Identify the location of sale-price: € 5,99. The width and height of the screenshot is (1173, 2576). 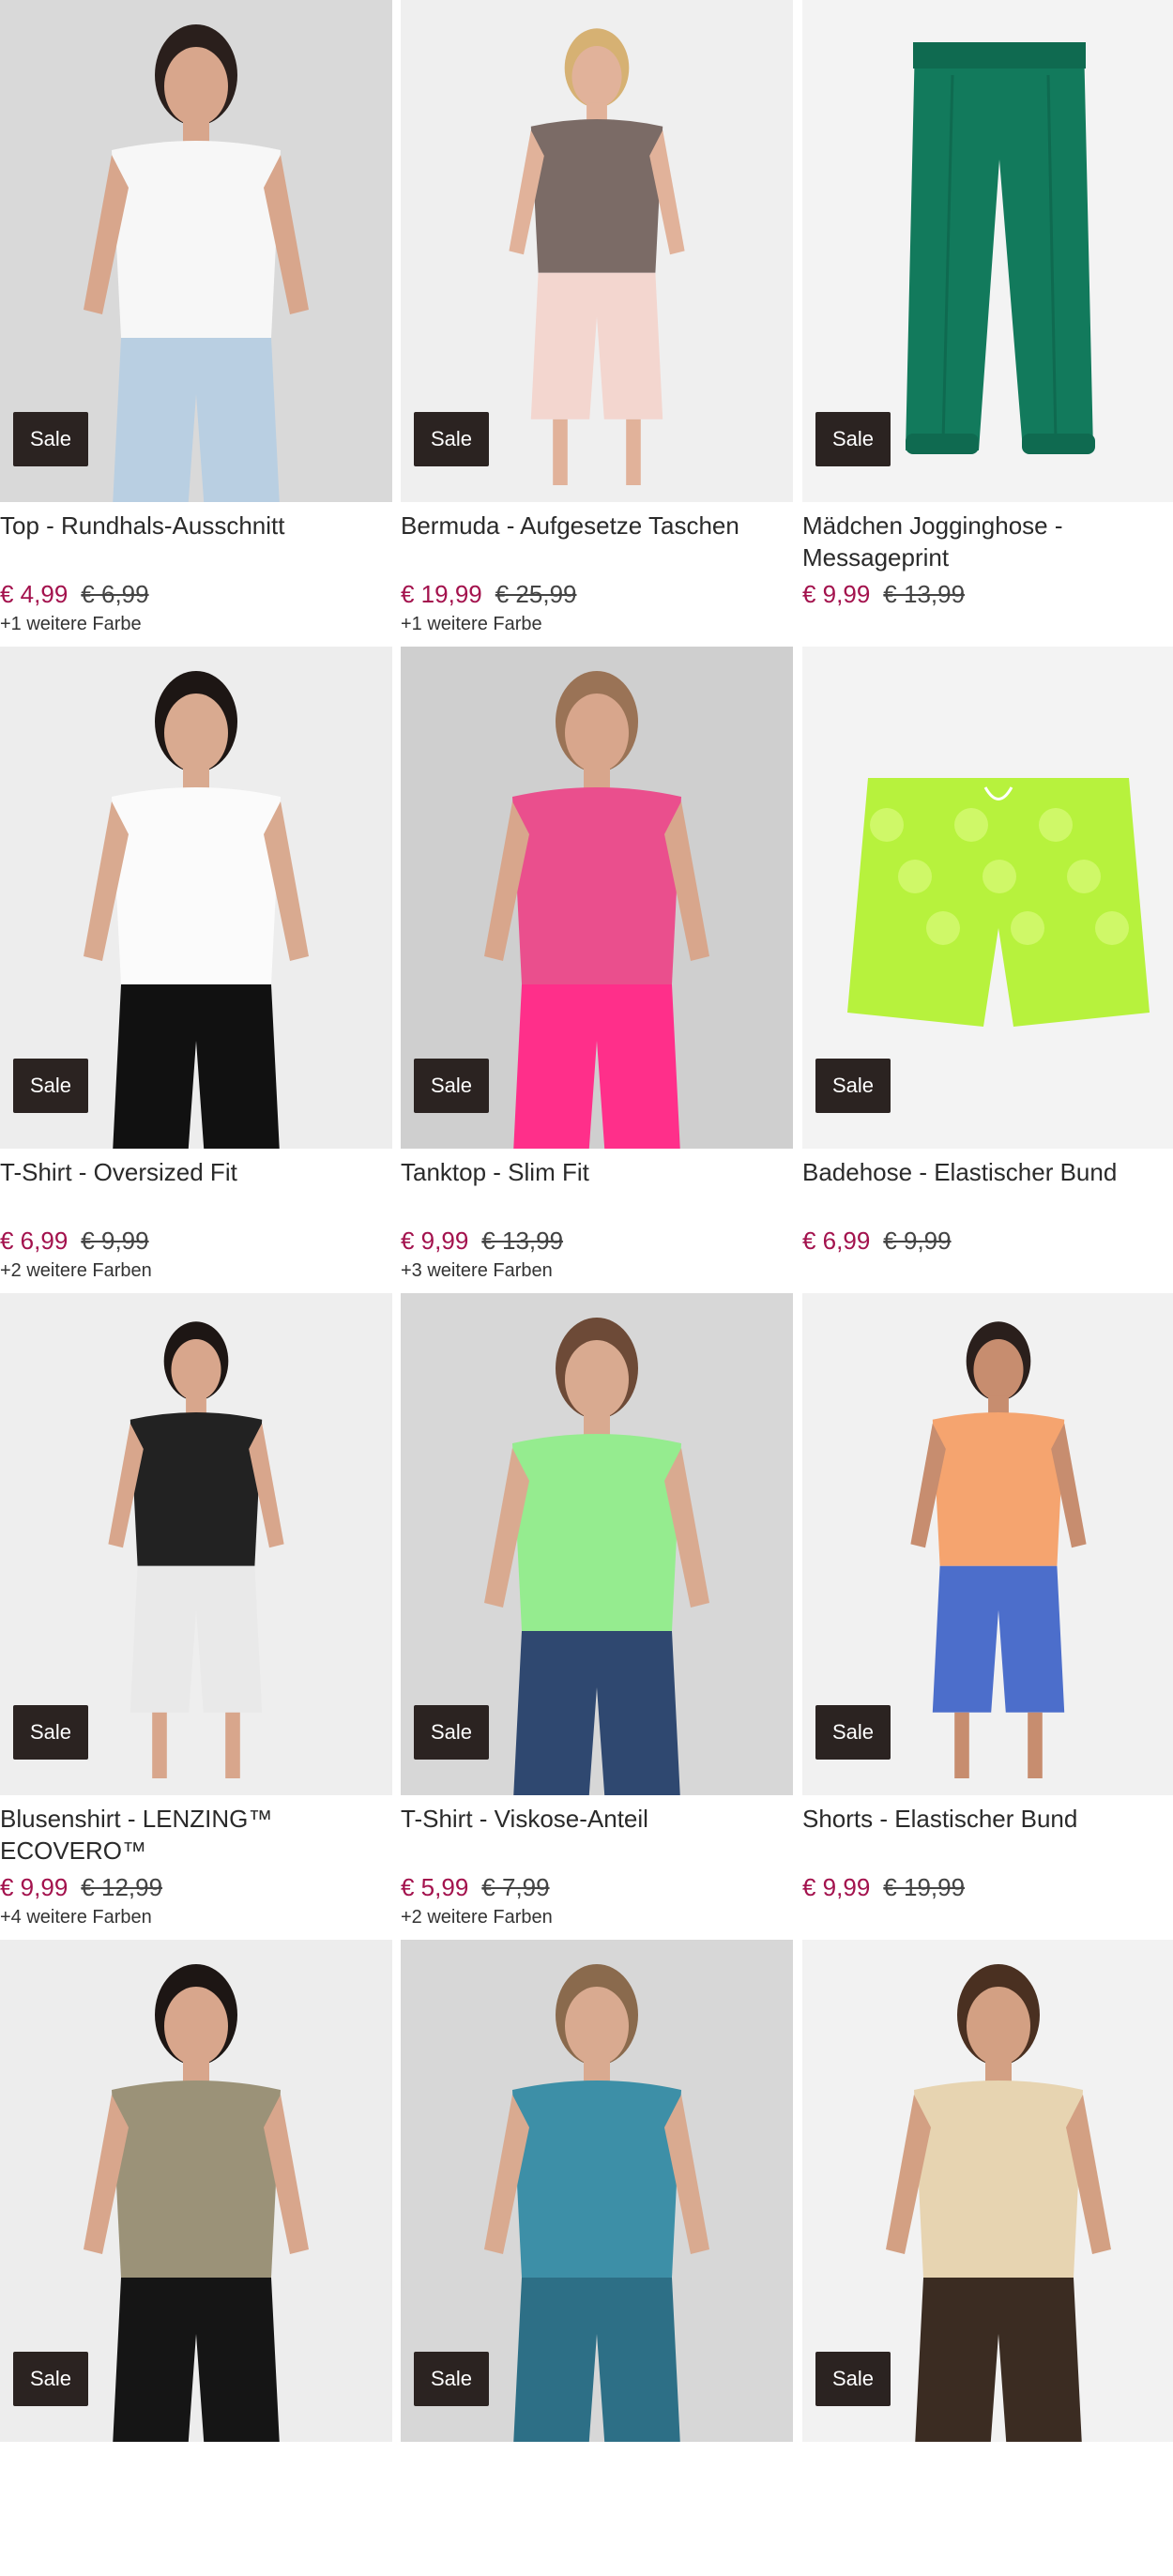
(435, 1887).